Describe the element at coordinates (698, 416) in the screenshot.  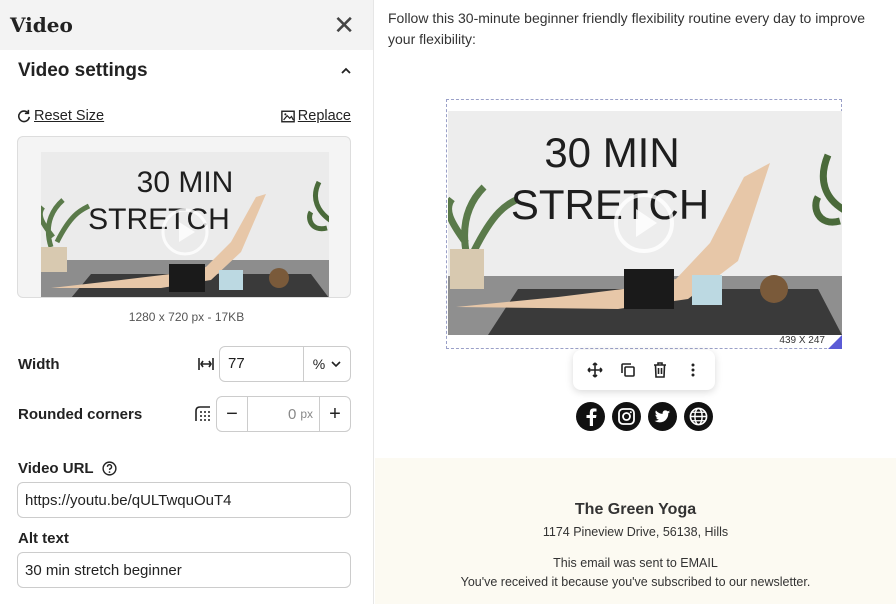
I see `globe-icon` at that location.